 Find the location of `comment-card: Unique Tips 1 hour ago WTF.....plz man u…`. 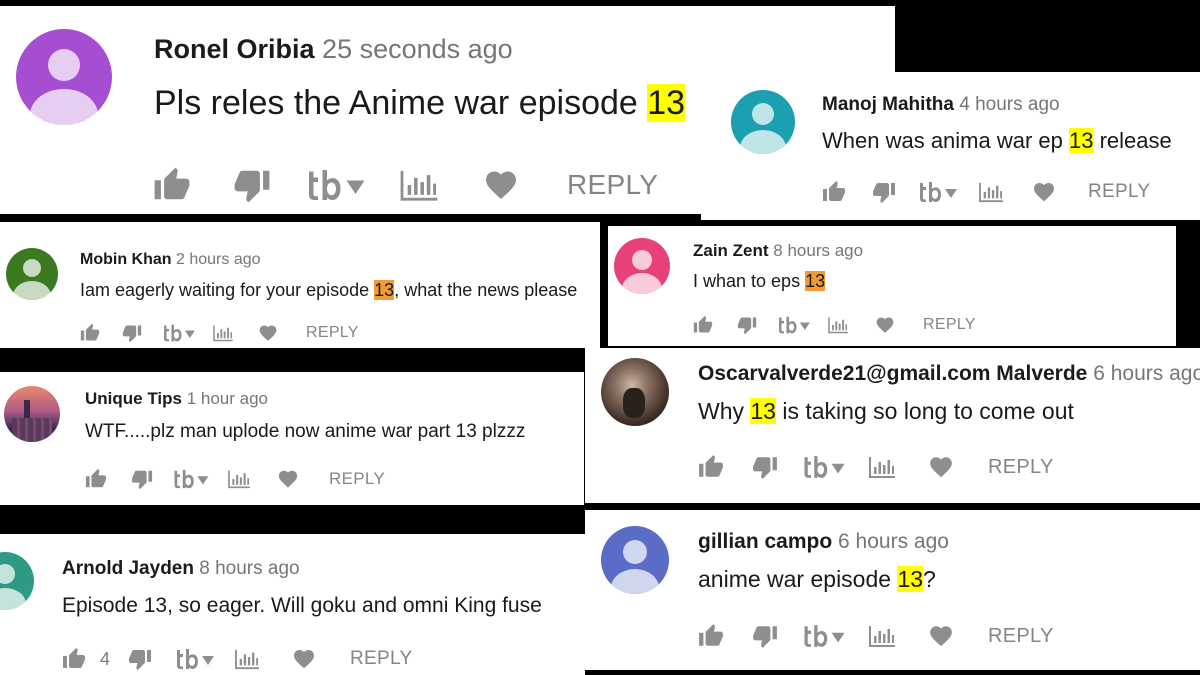

comment-card: Unique Tips 1 hour ago WTF.....plz man u… is located at coordinates (292, 438).